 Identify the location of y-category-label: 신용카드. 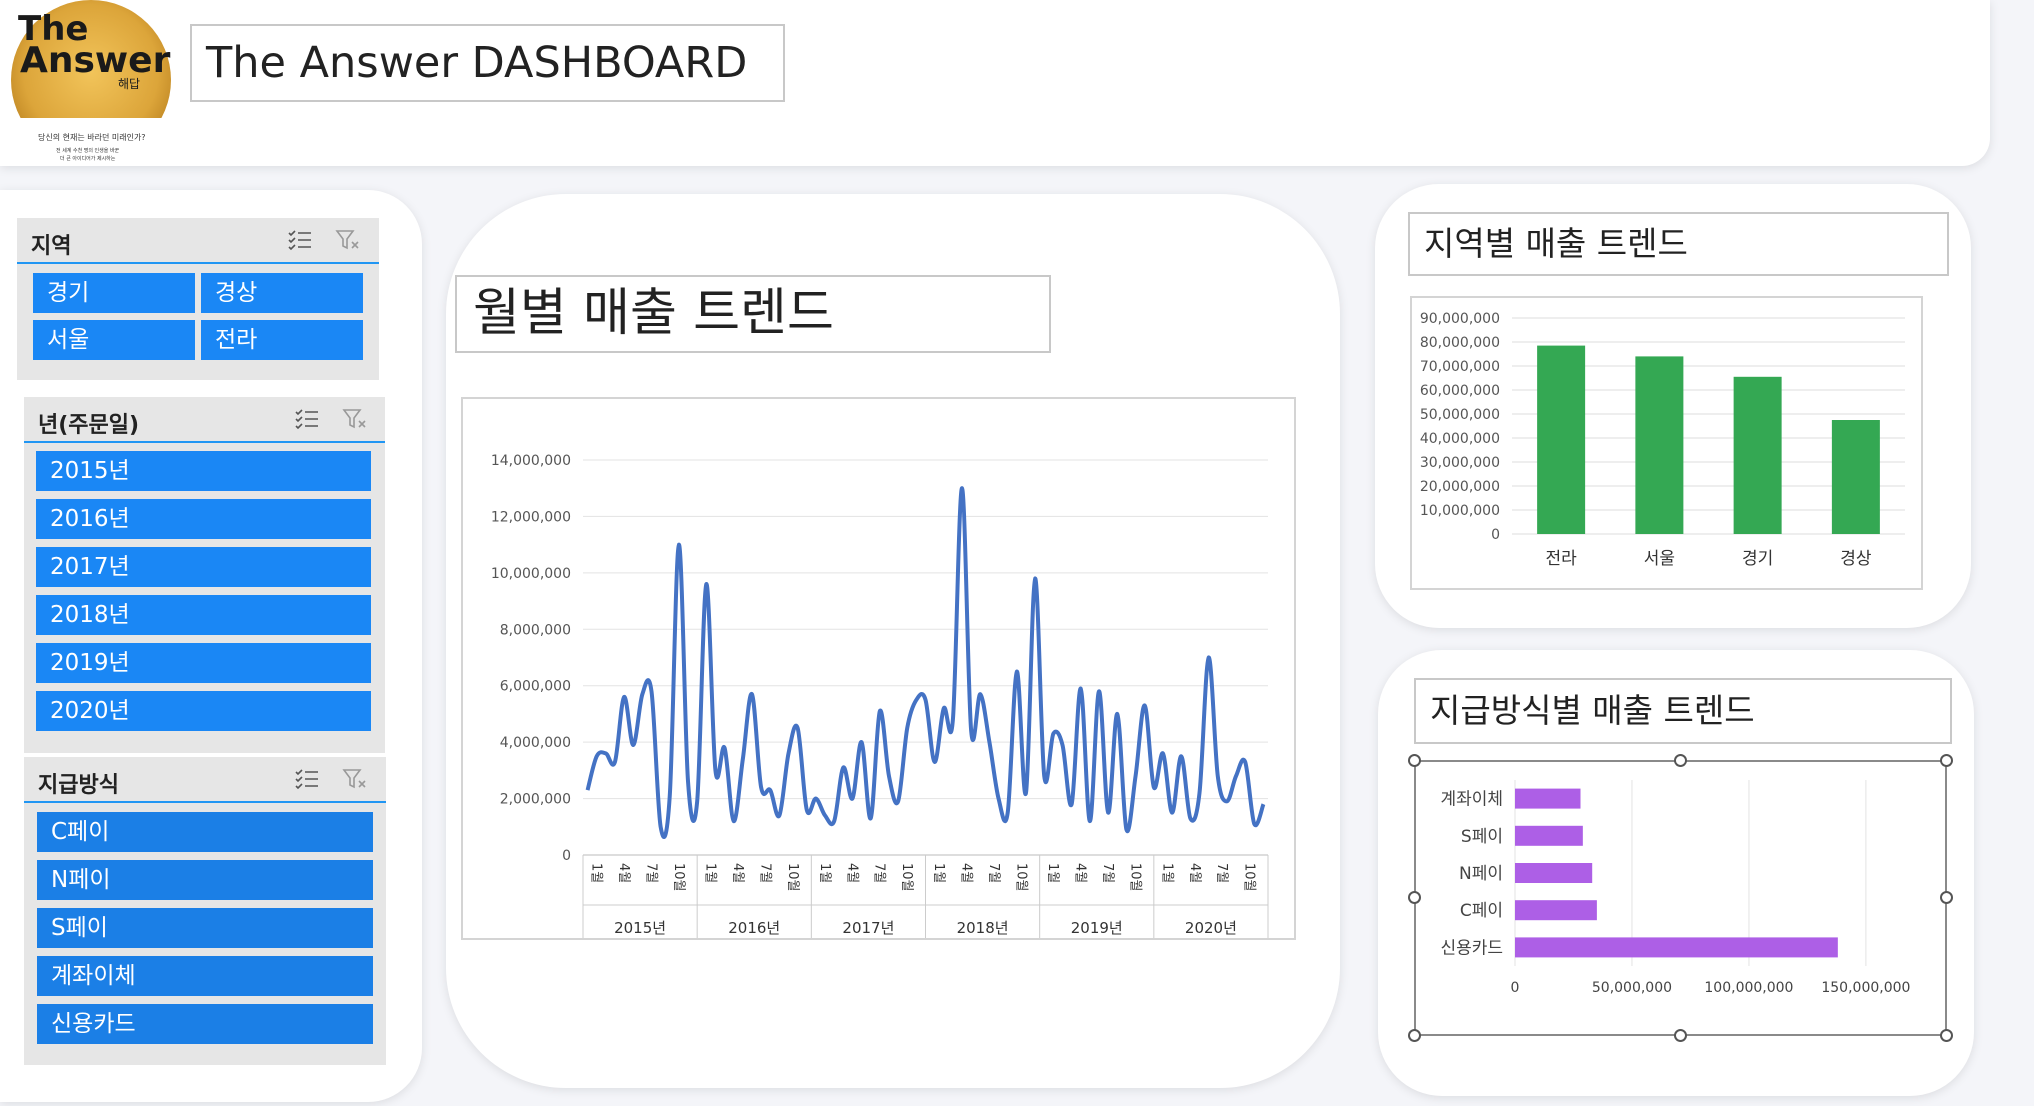
(1471, 948).